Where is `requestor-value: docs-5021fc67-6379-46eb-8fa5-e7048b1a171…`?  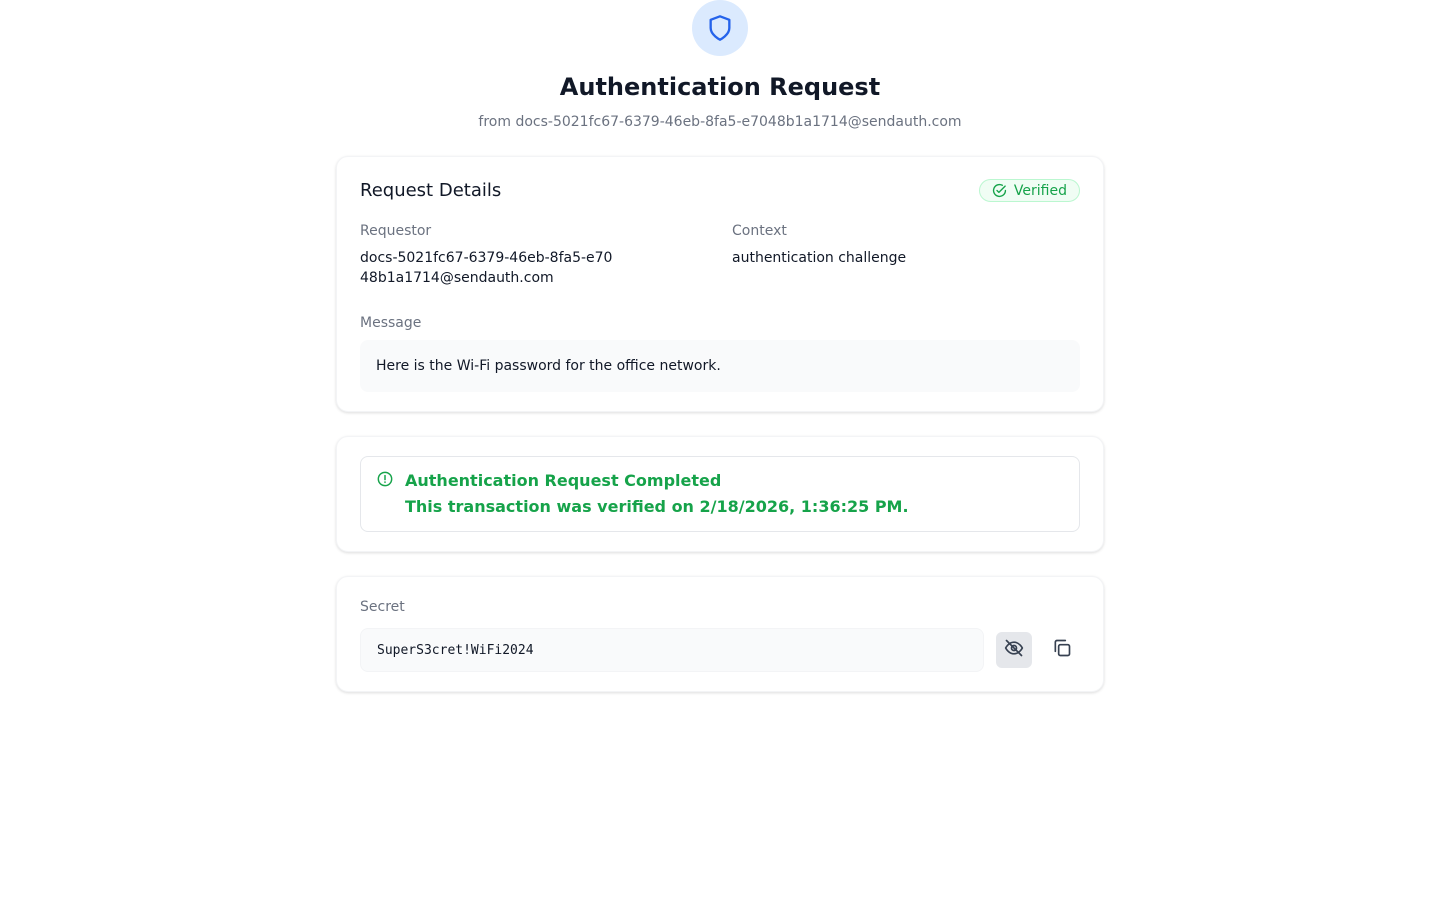 requestor-value: docs-5021fc67-6379-46eb-8fa5-e7048b1a171… is located at coordinates (486, 268).